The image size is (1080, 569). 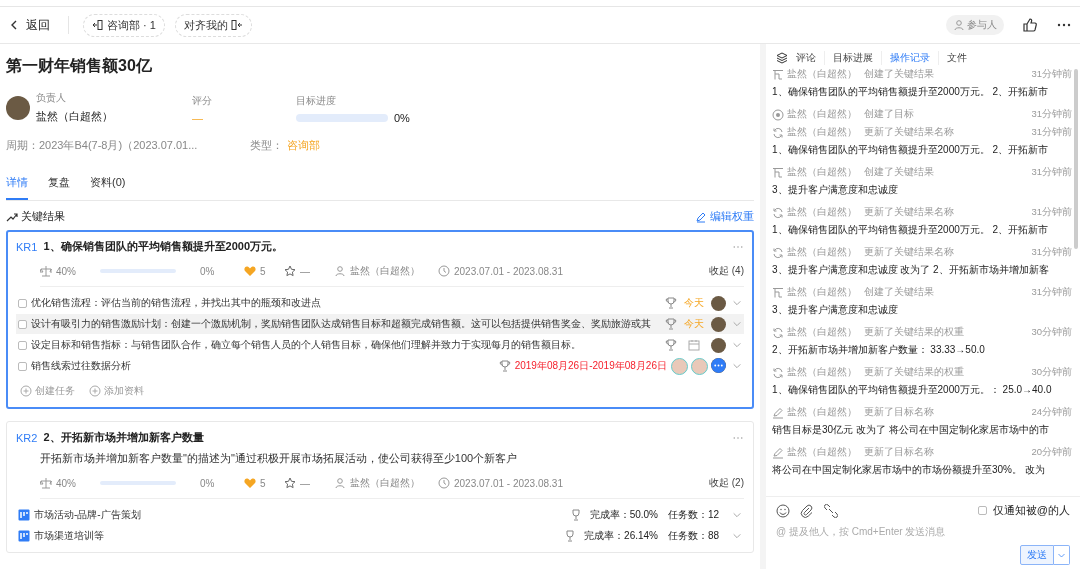 What do you see at coordinates (380, 536) in the screenshot?
I see `kr-item-row: 市场渠道培训等 完成率：26.14% 任务数：88` at bounding box center [380, 536].